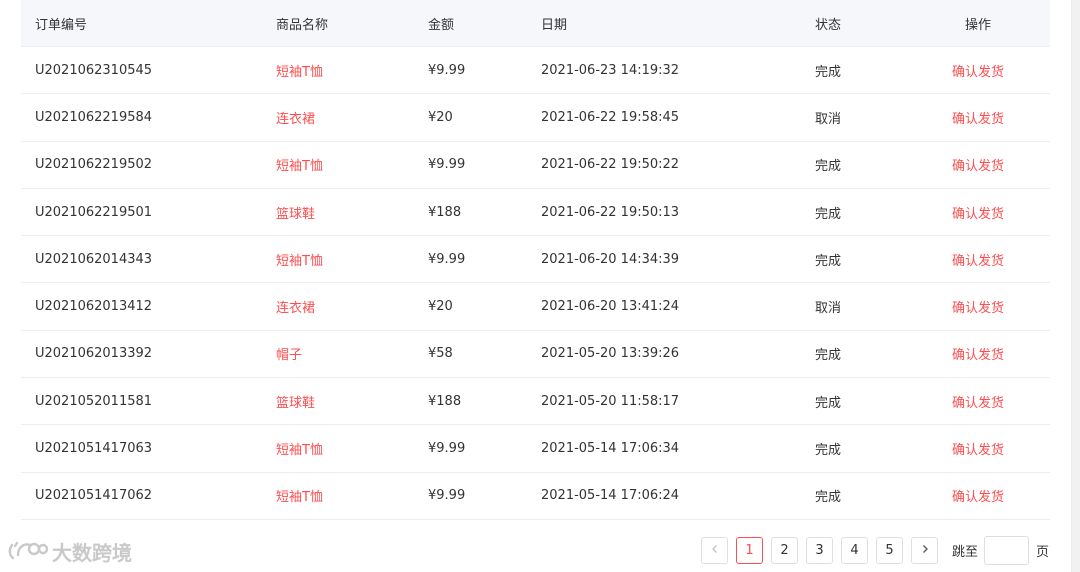 The image size is (1080, 572). Describe the element at coordinates (94, 401) in the screenshot. I see `order-no-cell: U2021052011581` at that location.